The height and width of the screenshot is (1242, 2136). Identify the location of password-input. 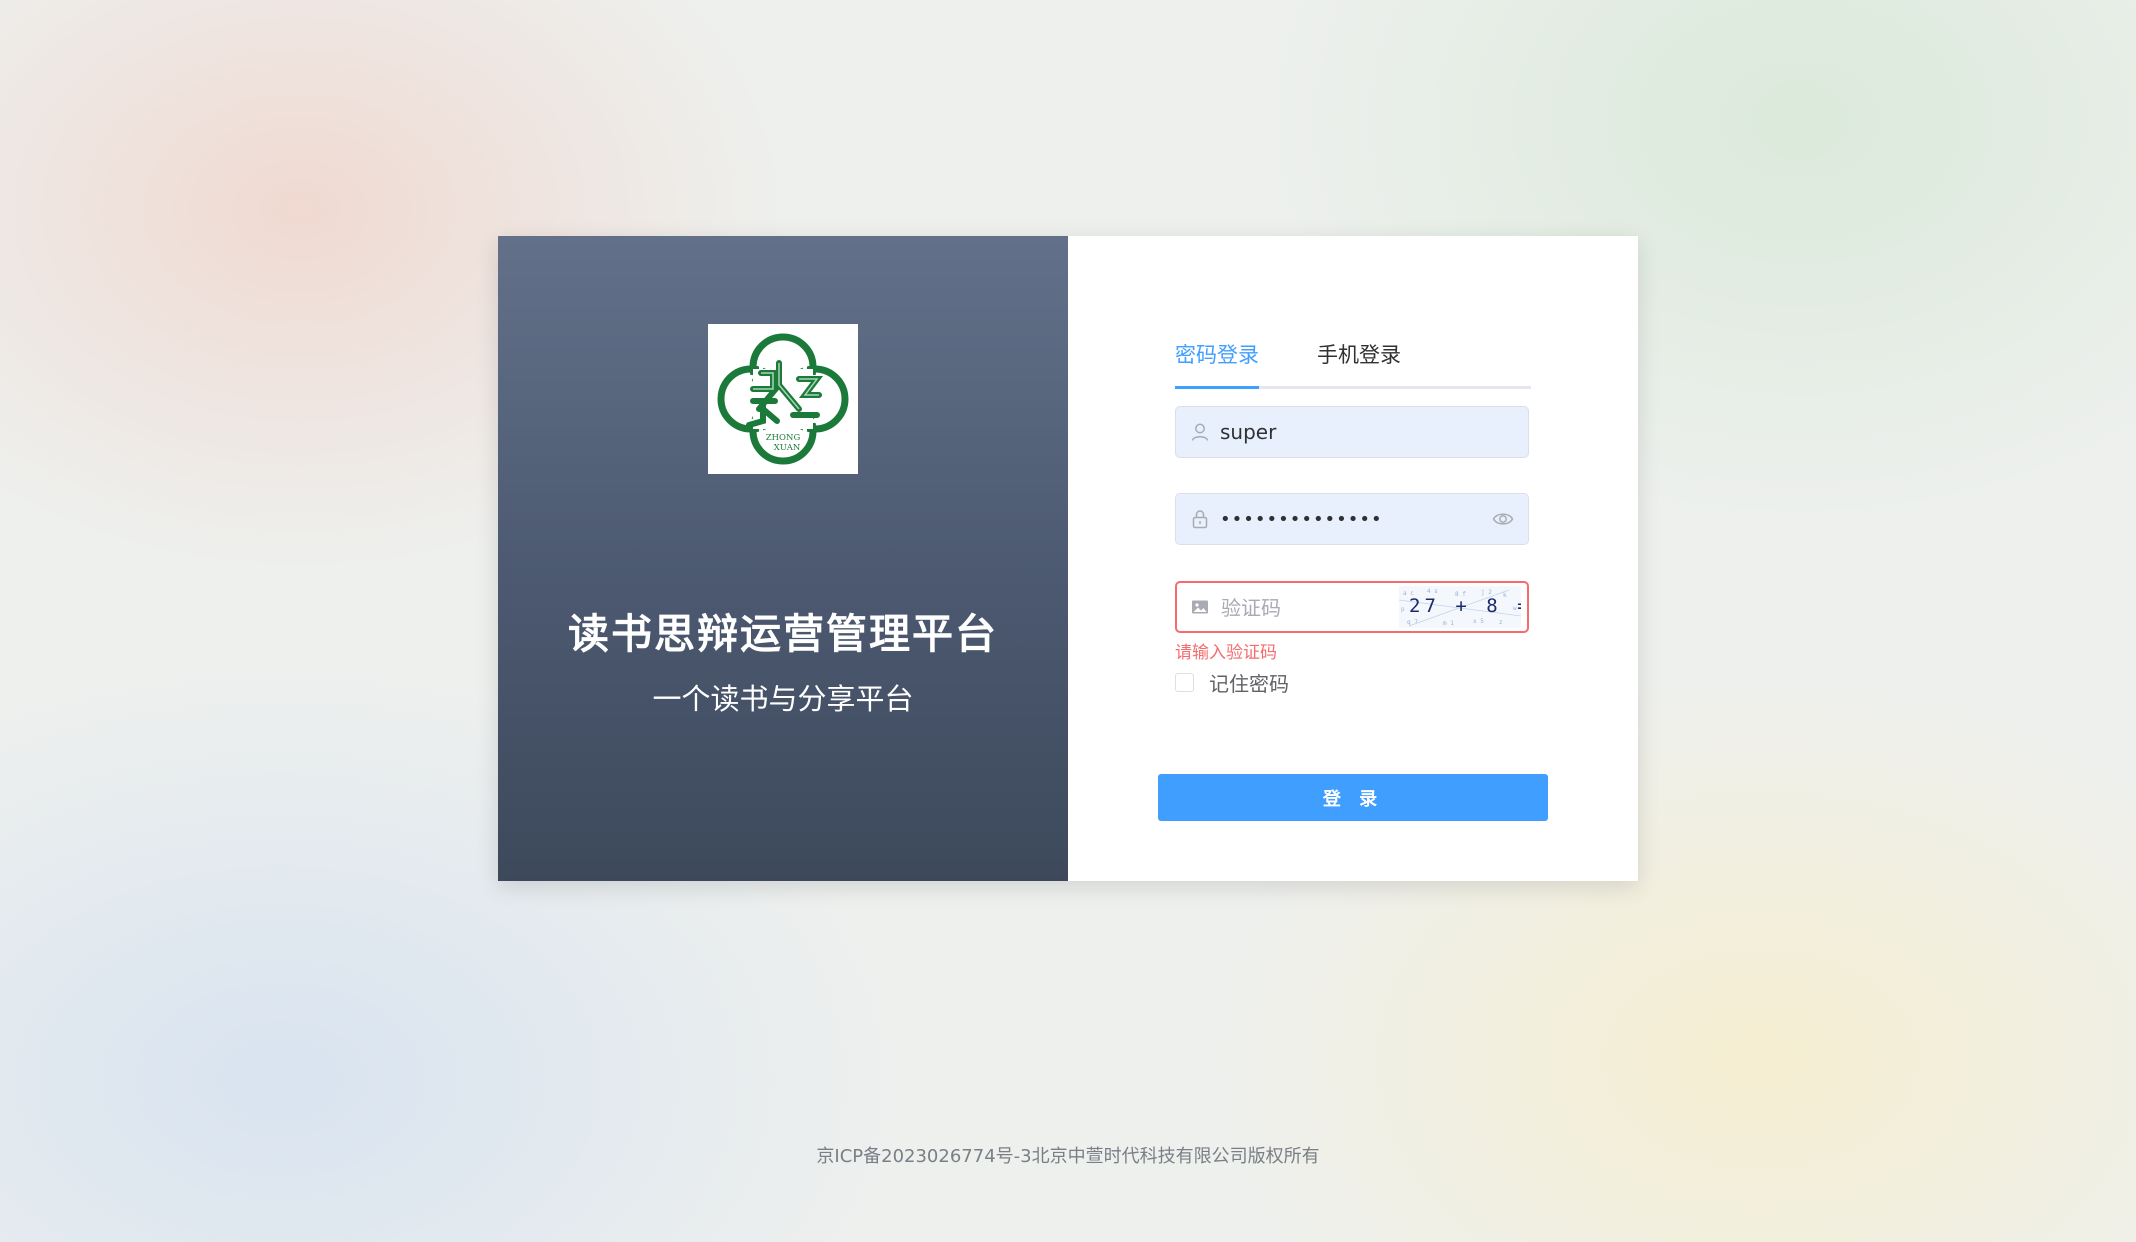
(1340, 519).